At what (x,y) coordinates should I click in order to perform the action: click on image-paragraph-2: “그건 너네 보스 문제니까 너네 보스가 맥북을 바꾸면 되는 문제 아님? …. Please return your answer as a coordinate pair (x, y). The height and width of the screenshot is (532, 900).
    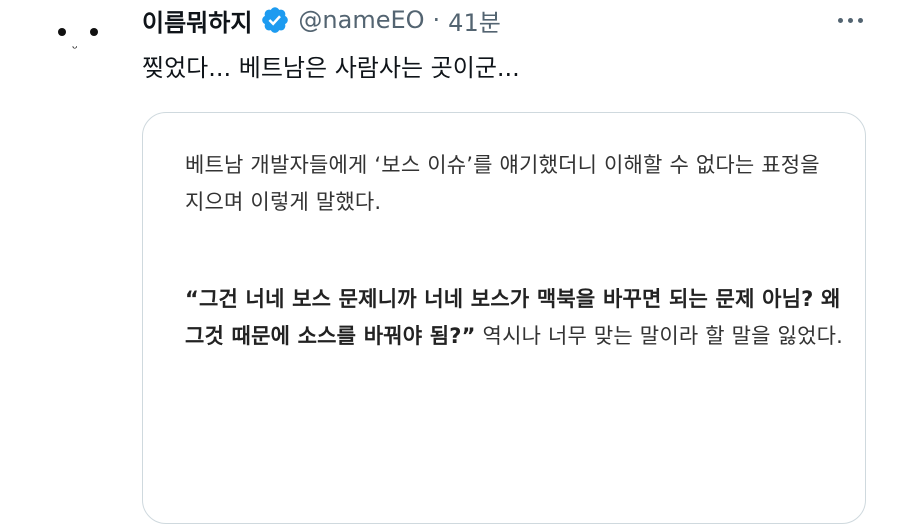
    Looking at the image, I should click on (515, 318).